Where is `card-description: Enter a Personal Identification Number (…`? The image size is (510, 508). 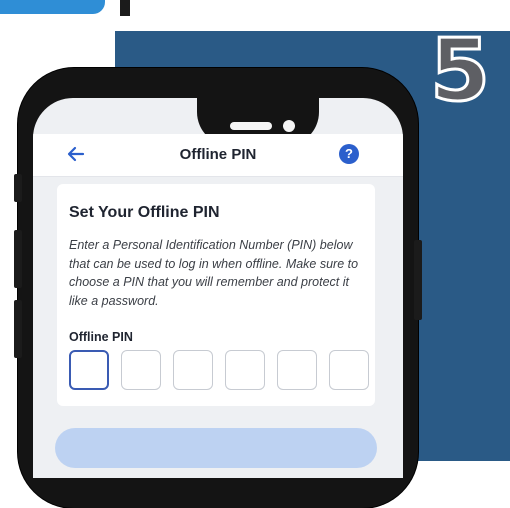 card-description: Enter a Personal Identification Number (… is located at coordinates (214, 273).